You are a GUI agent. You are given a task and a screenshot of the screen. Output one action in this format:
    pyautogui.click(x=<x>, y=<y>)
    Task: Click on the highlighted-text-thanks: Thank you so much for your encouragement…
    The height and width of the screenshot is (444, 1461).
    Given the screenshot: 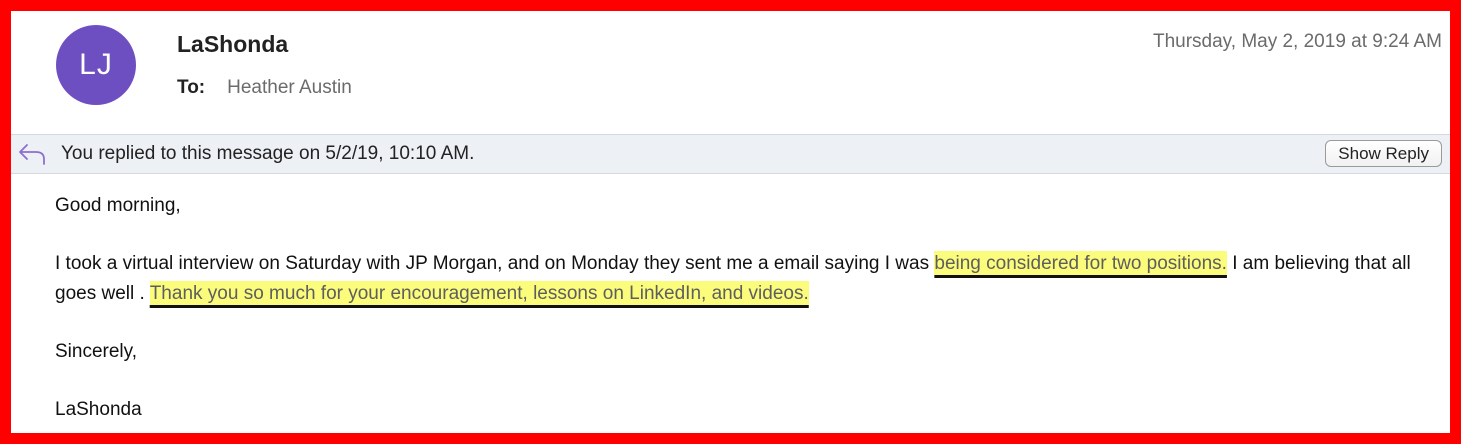 What is the action you would take?
    pyautogui.click(x=479, y=293)
    